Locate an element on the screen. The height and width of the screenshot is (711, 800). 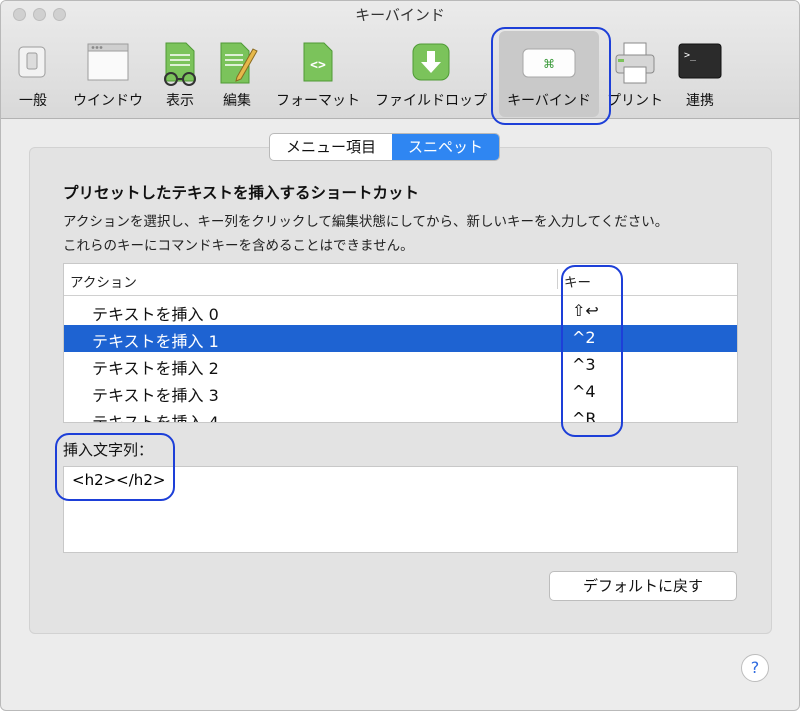
toolbar-item-label: 表示 is located at coordinates (180, 101).